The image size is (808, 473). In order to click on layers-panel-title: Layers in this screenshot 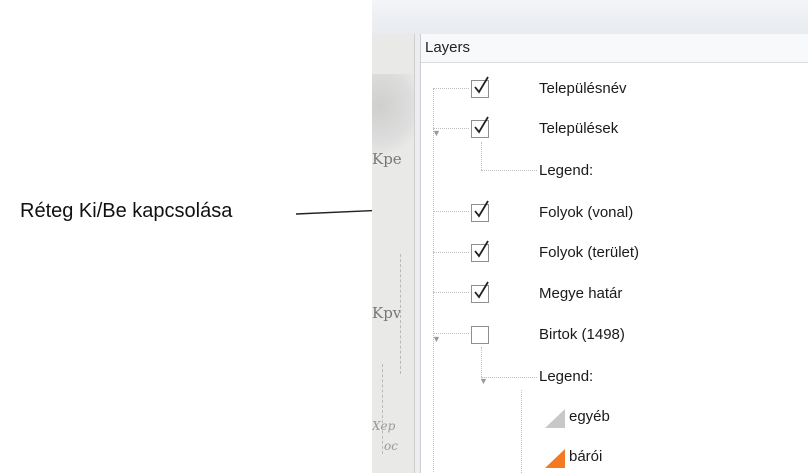, I will do `click(614, 48)`.